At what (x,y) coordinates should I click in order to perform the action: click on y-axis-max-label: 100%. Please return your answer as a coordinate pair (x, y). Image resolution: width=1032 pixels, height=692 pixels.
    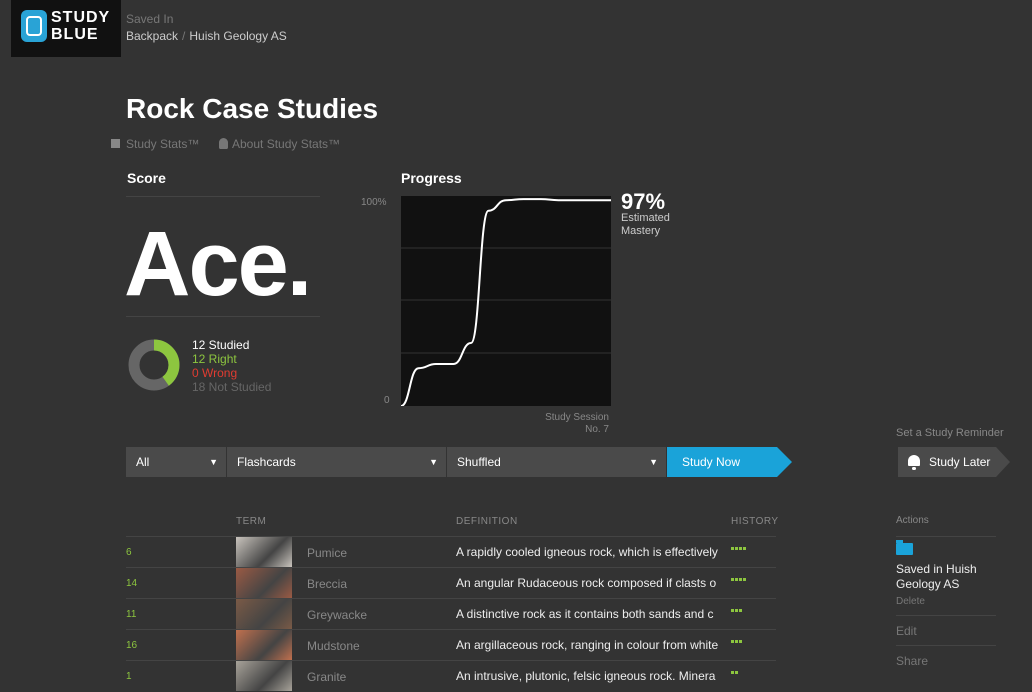
    Looking at the image, I should click on (374, 202).